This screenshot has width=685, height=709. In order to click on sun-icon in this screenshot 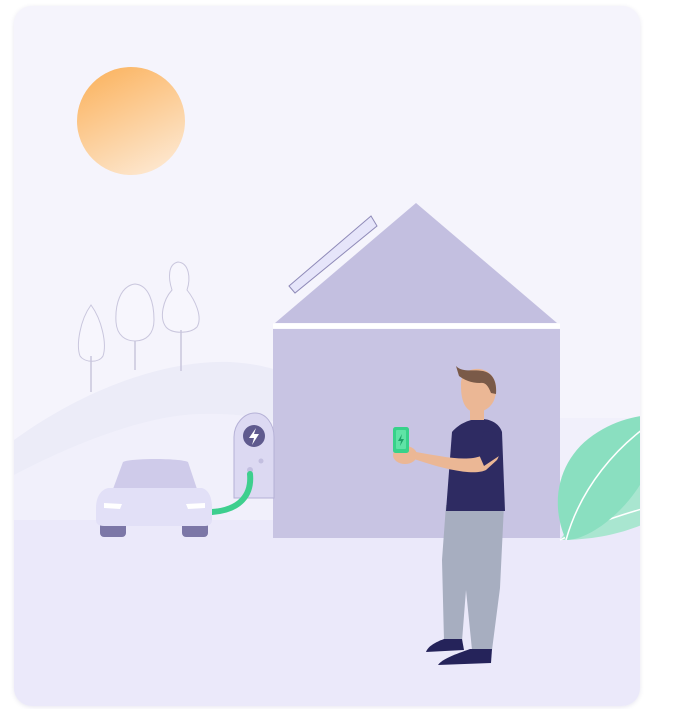, I will do `click(131, 121)`.